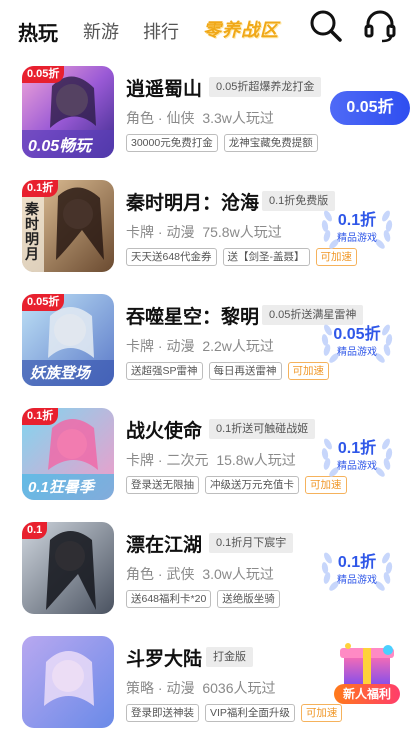 The image size is (419, 742). I want to click on game-meta: 角色 · 仙侠 3.3w人玩过, so click(202, 118).